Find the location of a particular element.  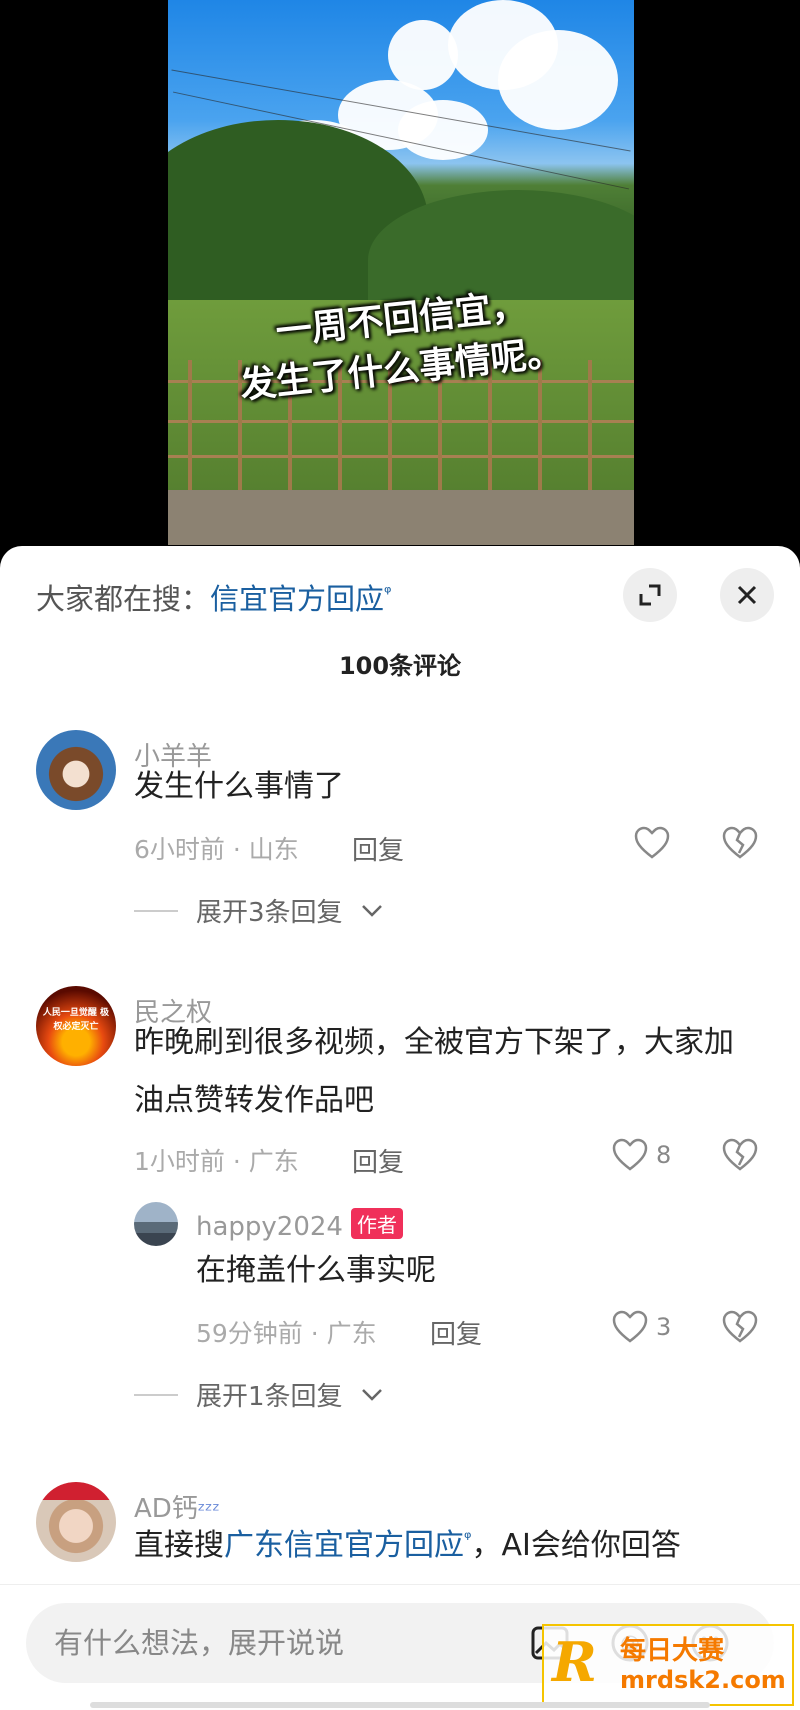

watermark-letter: R is located at coordinates (574, 1662).